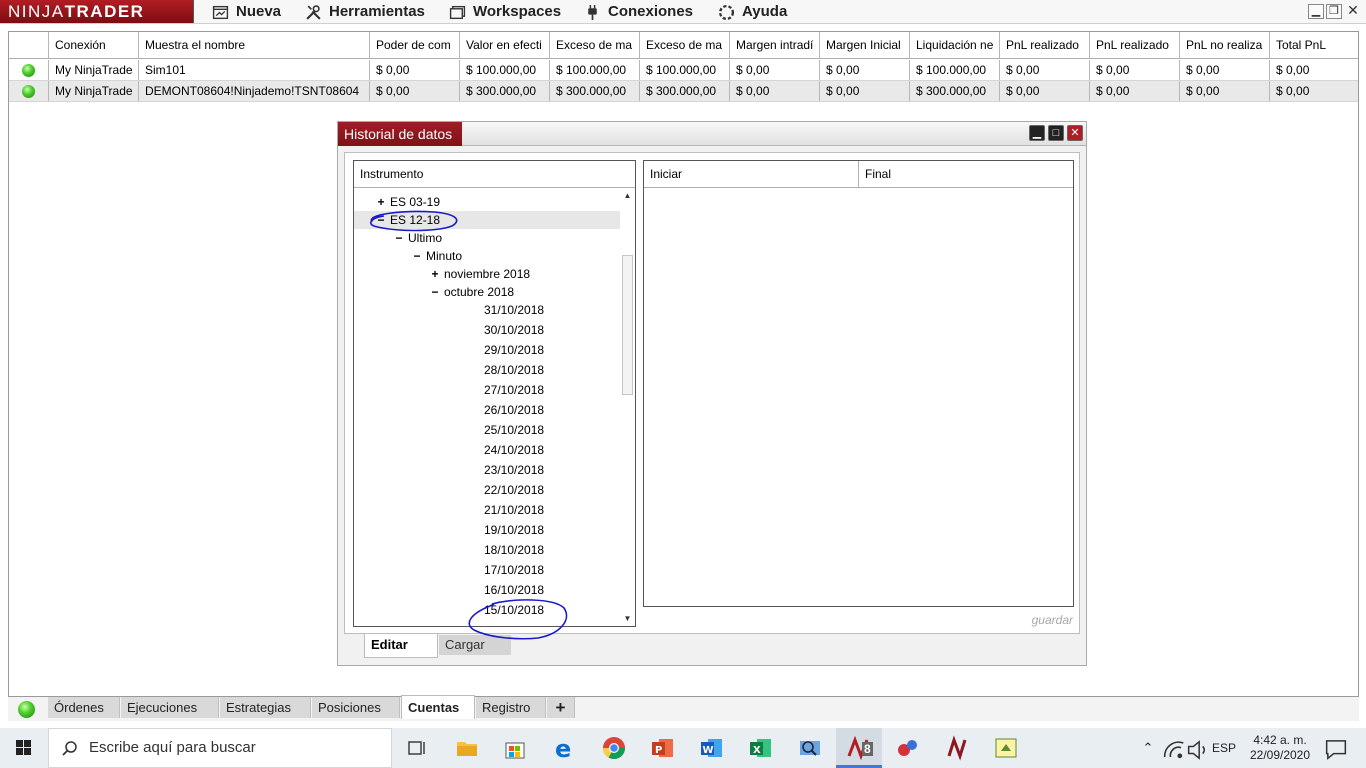 This screenshot has height=768, width=1366. What do you see at coordinates (1045, 45) in the screenshot?
I see `col-header-pnl-realizado-1: PnL realizado` at bounding box center [1045, 45].